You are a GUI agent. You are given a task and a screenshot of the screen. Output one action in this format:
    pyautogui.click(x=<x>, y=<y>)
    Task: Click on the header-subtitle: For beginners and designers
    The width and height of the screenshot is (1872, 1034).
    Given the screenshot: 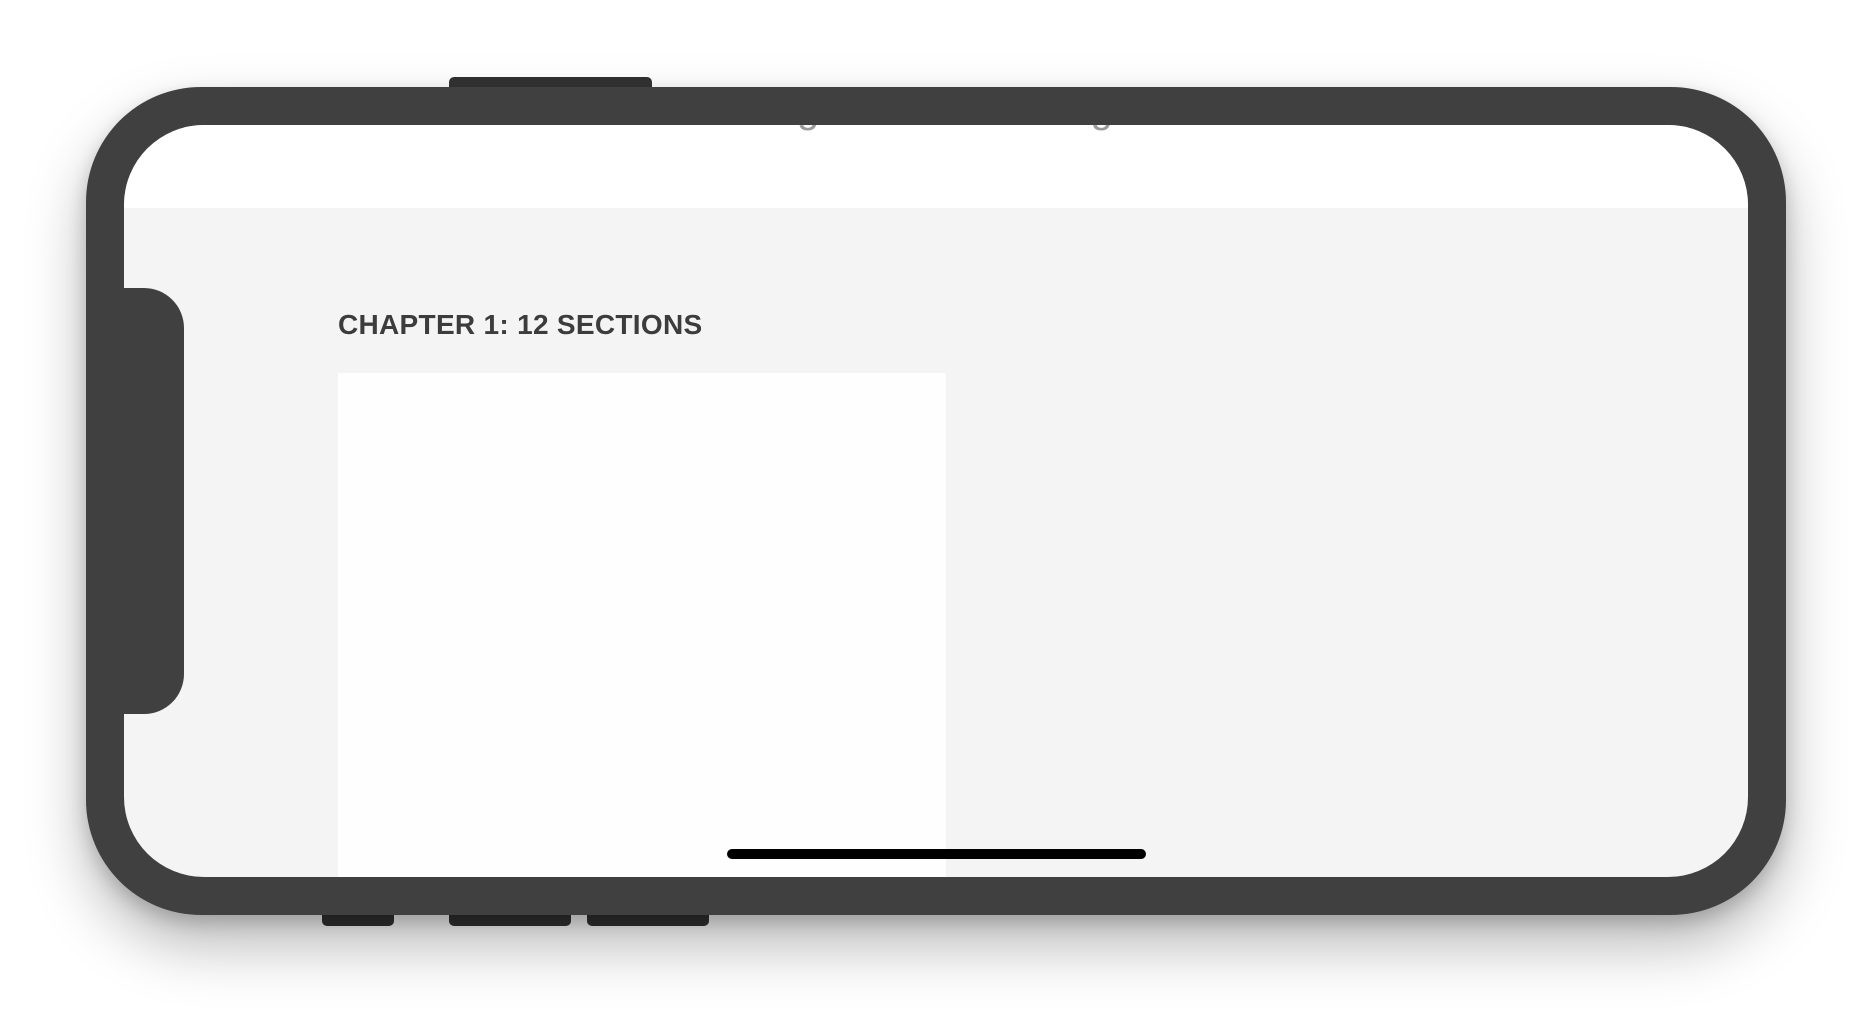 What is the action you would take?
    pyautogui.click(x=936, y=129)
    